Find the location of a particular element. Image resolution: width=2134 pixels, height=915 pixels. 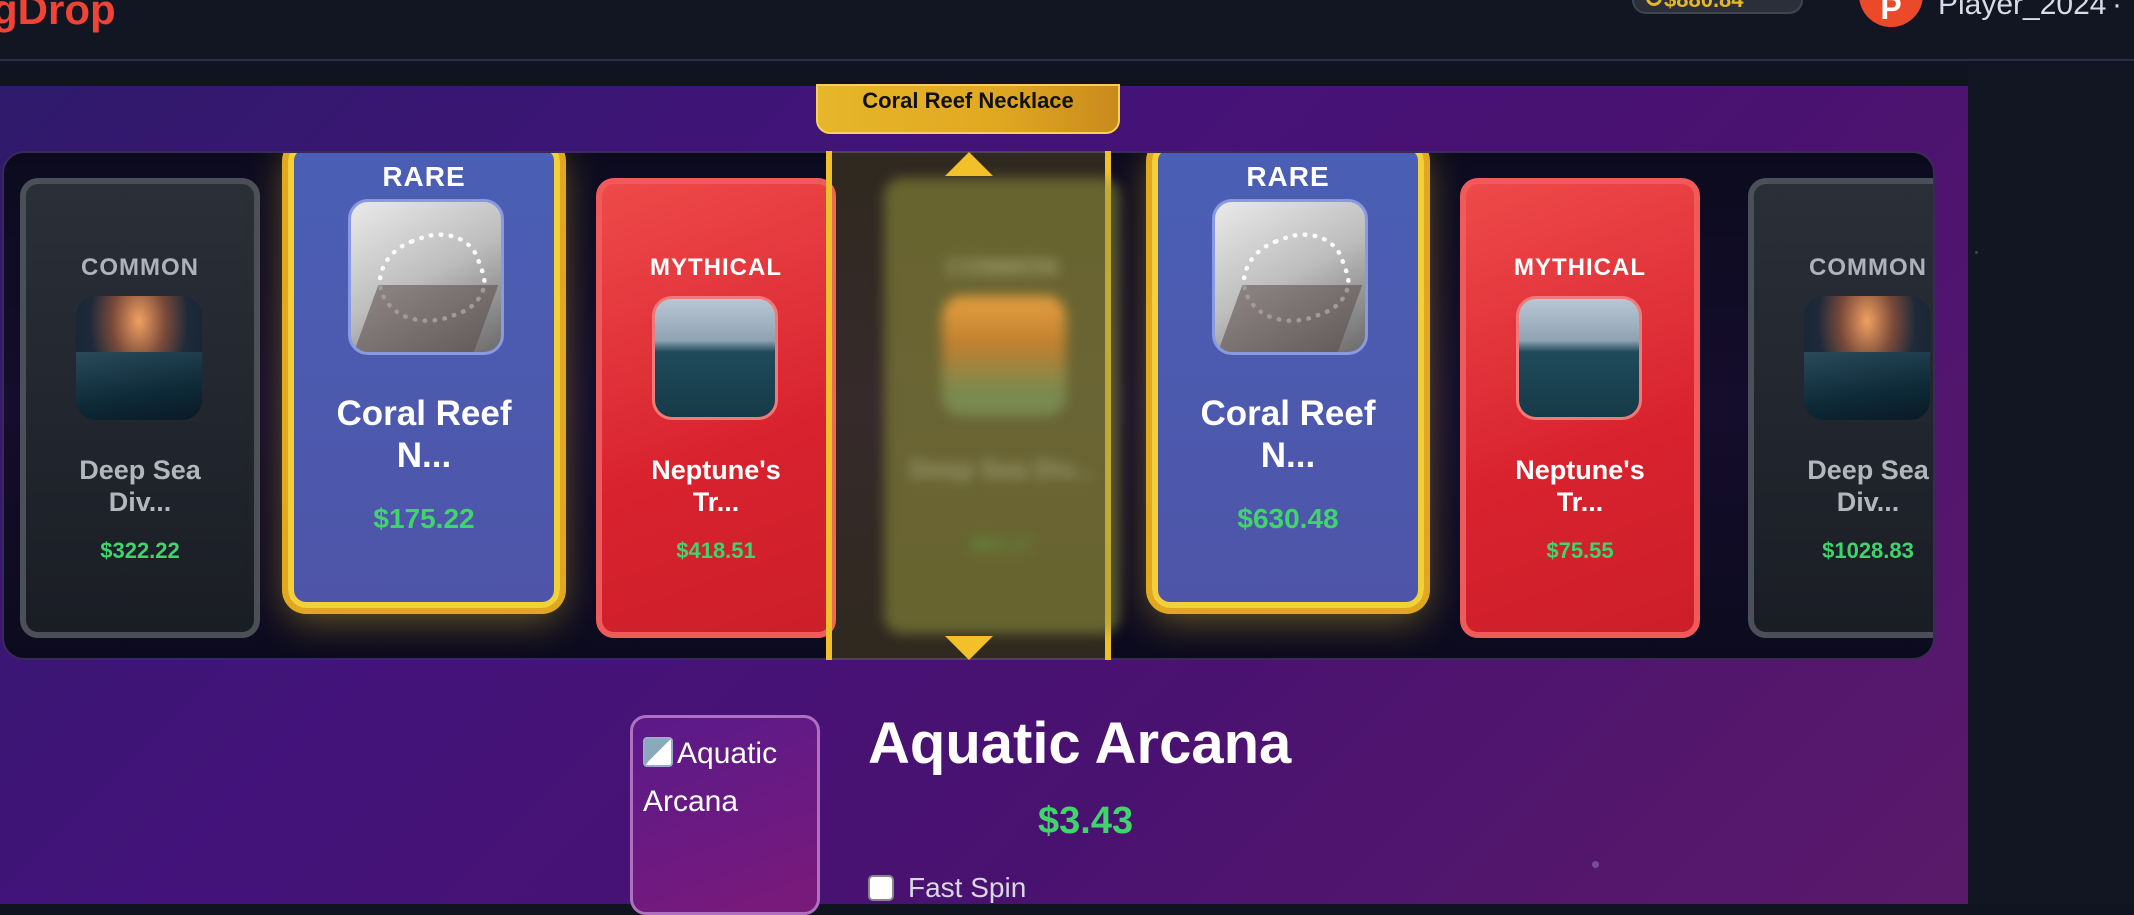

pointer-top-icon is located at coordinates (969, 164).